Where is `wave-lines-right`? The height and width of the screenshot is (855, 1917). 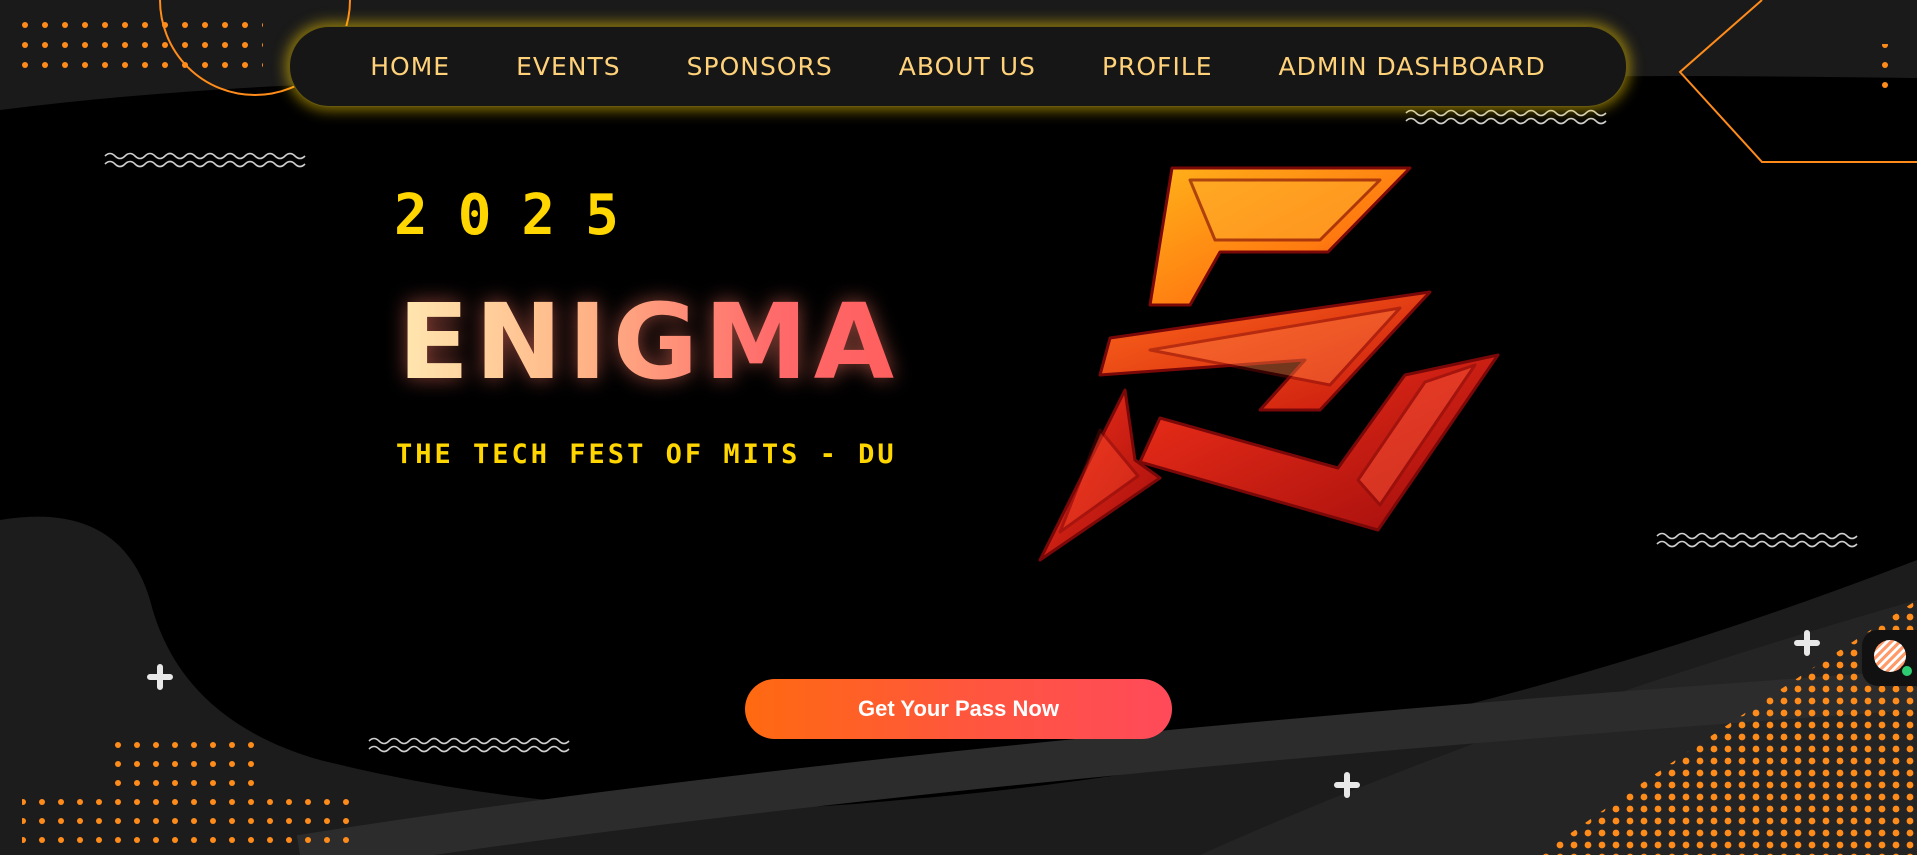 wave-lines-right is located at coordinates (1757, 540).